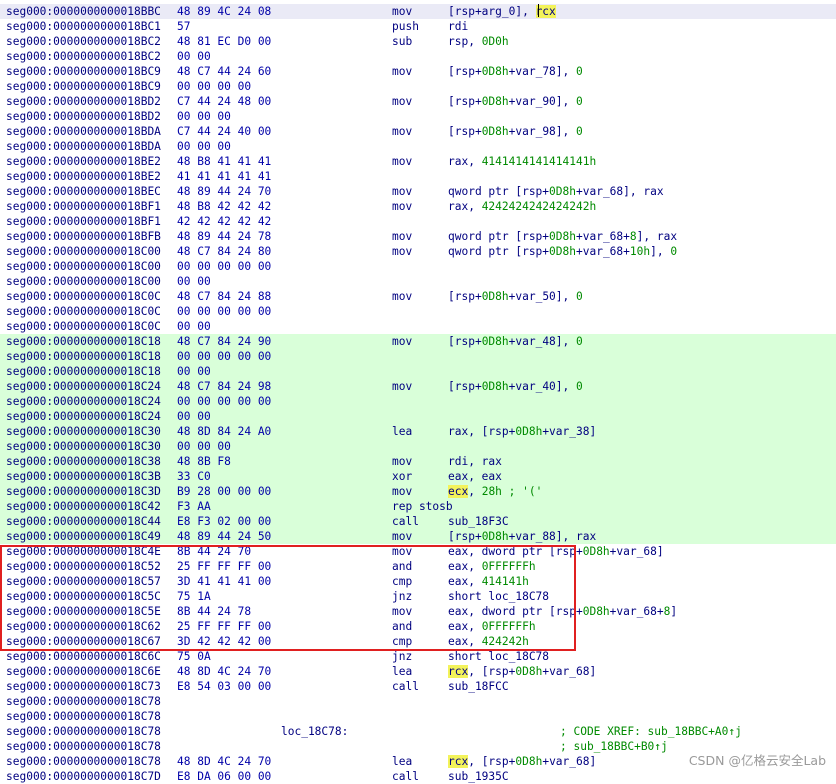 The image size is (836, 784). What do you see at coordinates (405, 686) in the screenshot?
I see `instruction-mnemonic: call` at bounding box center [405, 686].